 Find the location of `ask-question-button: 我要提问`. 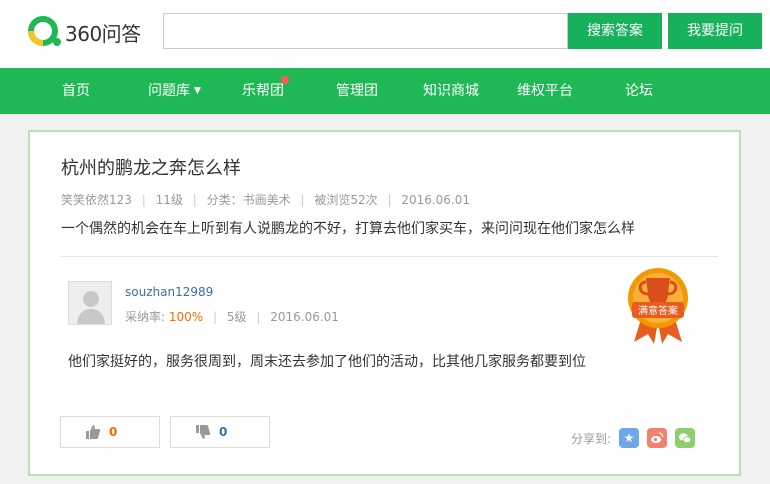

ask-question-button: 我要提问 is located at coordinates (715, 31).